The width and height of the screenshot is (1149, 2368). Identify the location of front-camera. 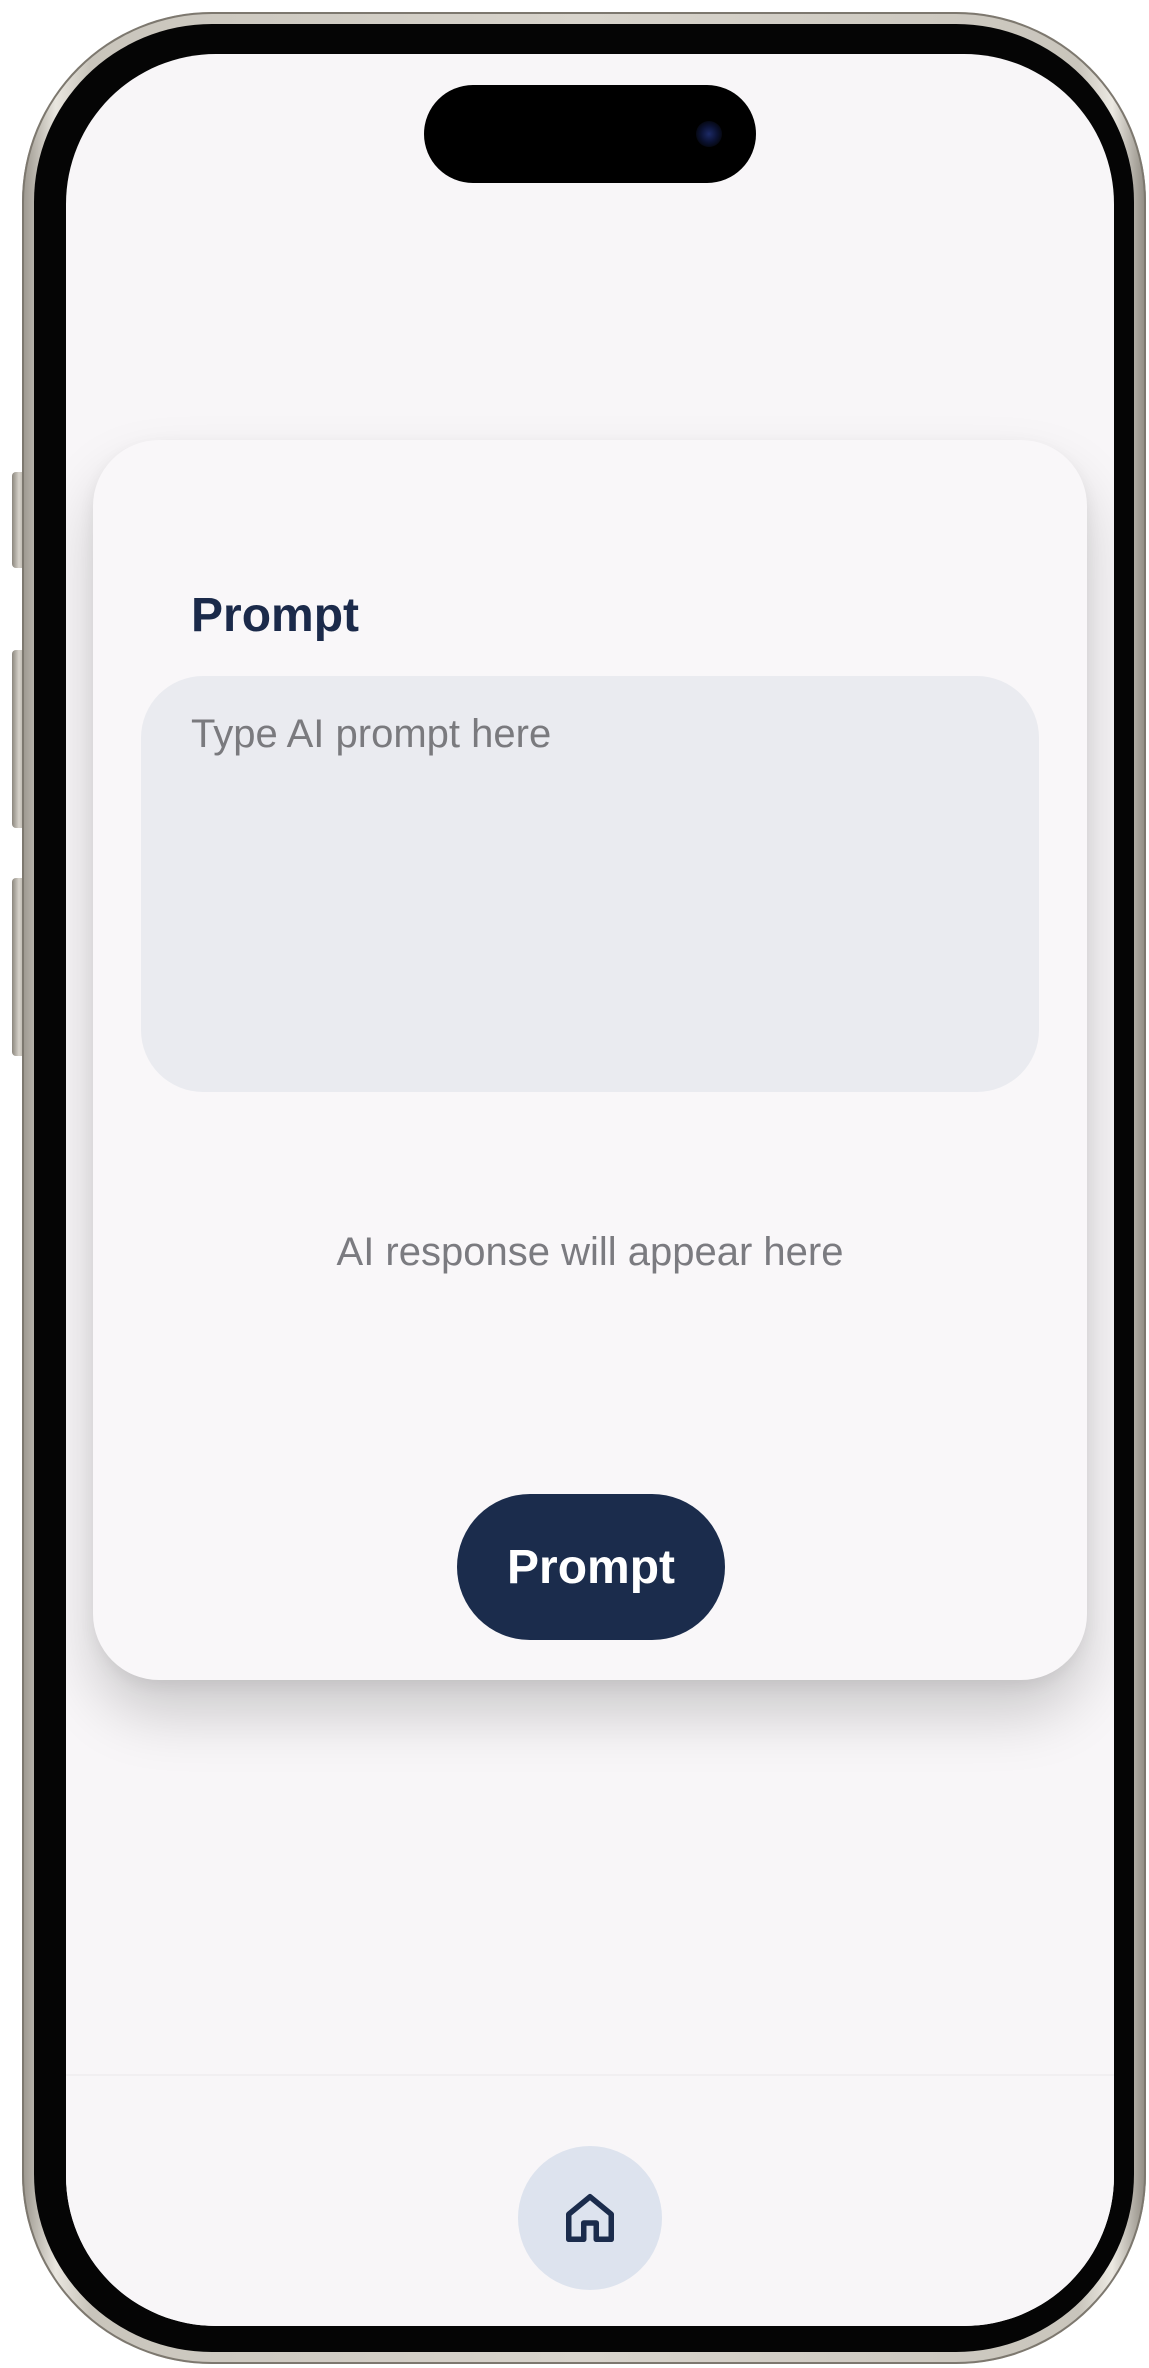
(709, 134).